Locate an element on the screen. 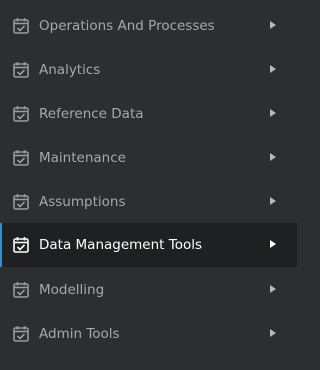 This screenshot has height=370, width=320. sidebar-item-maintenance: Maintenance is located at coordinates (148, 158).